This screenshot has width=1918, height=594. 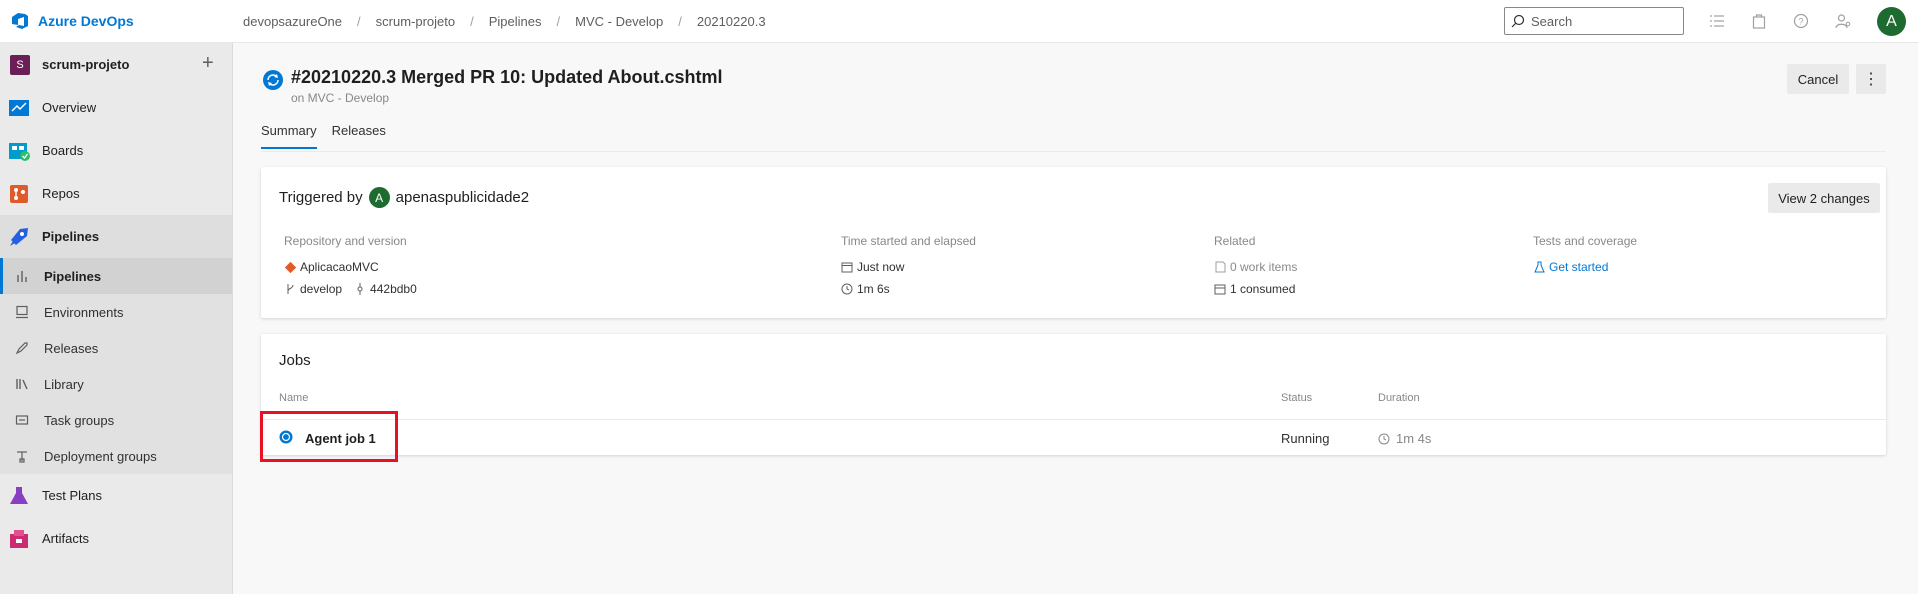 What do you see at coordinates (881, 267) in the screenshot?
I see `started-time: Just now` at bounding box center [881, 267].